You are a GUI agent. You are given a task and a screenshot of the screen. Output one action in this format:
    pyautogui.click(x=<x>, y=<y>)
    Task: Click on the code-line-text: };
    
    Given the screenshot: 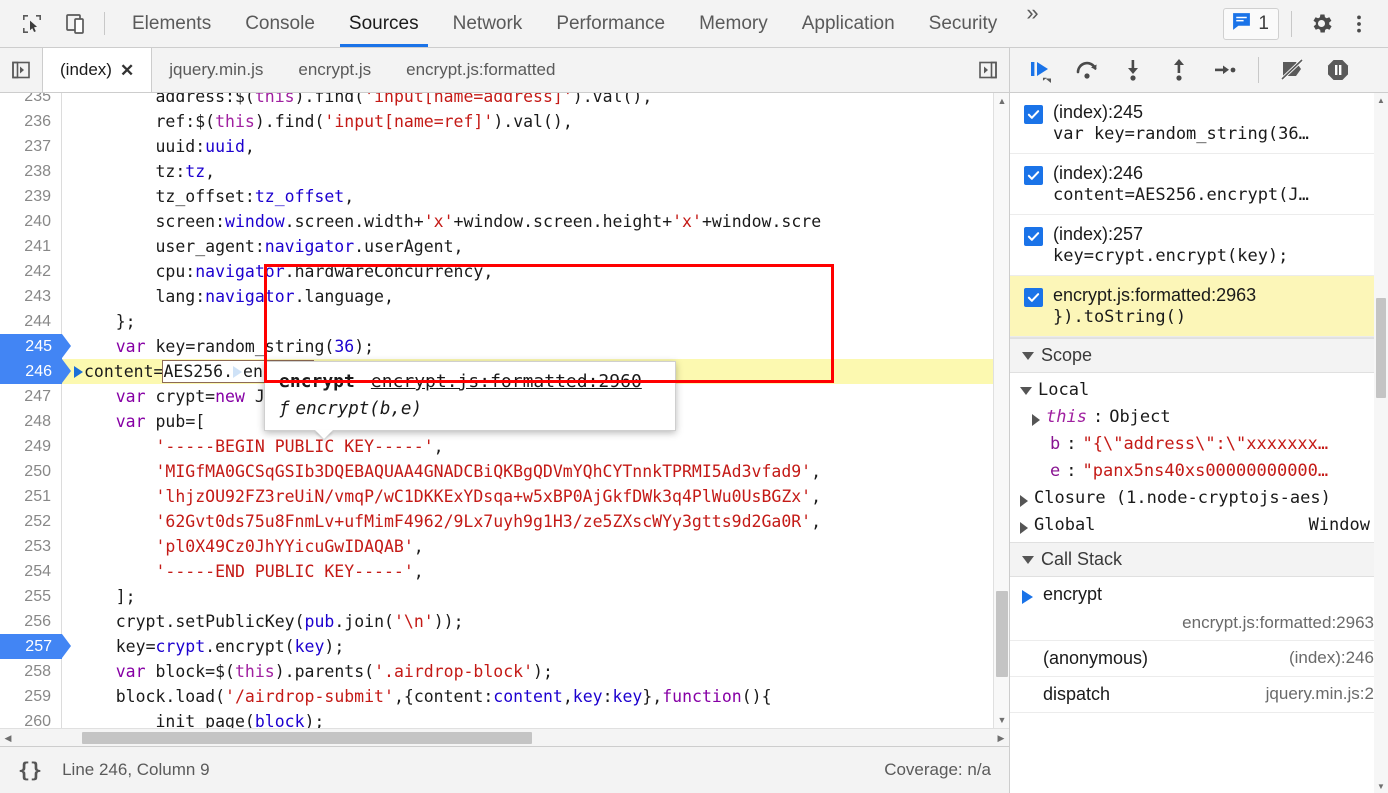 What is the action you would take?
    pyautogui.click(x=535, y=321)
    